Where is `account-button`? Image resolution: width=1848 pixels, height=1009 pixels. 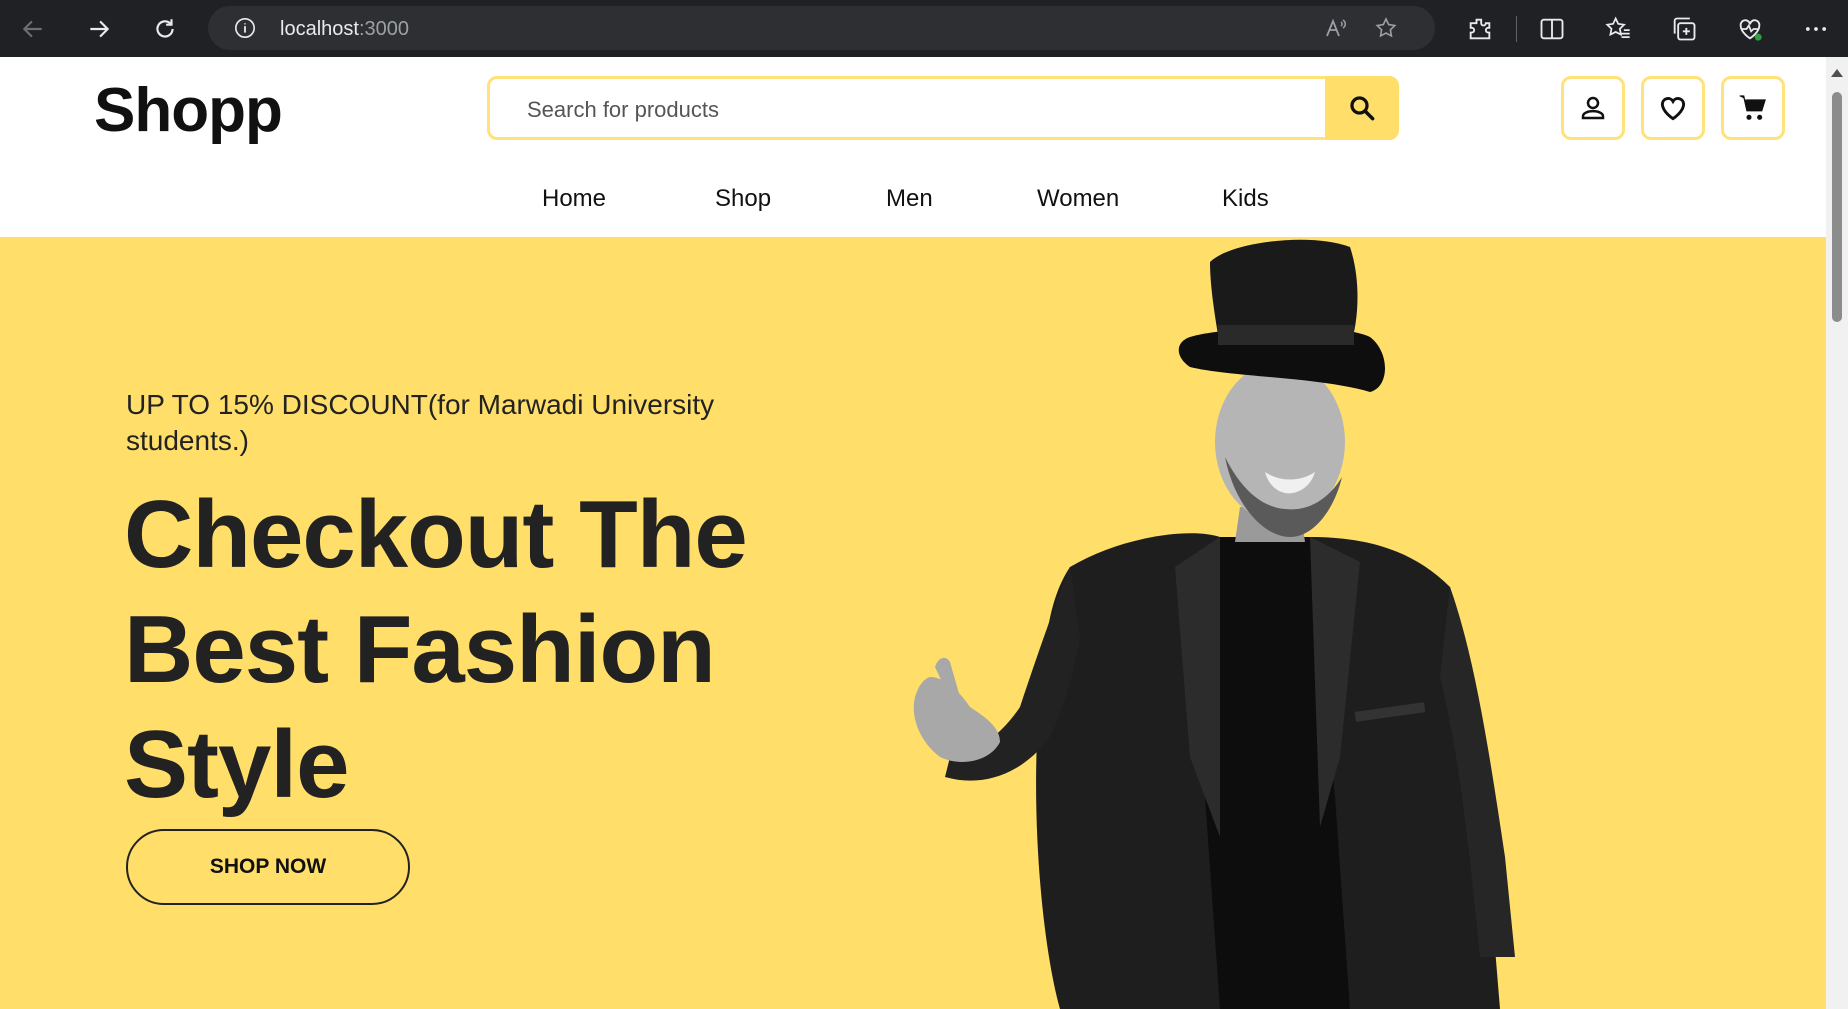
account-button is located at coordinates (1593, 108).